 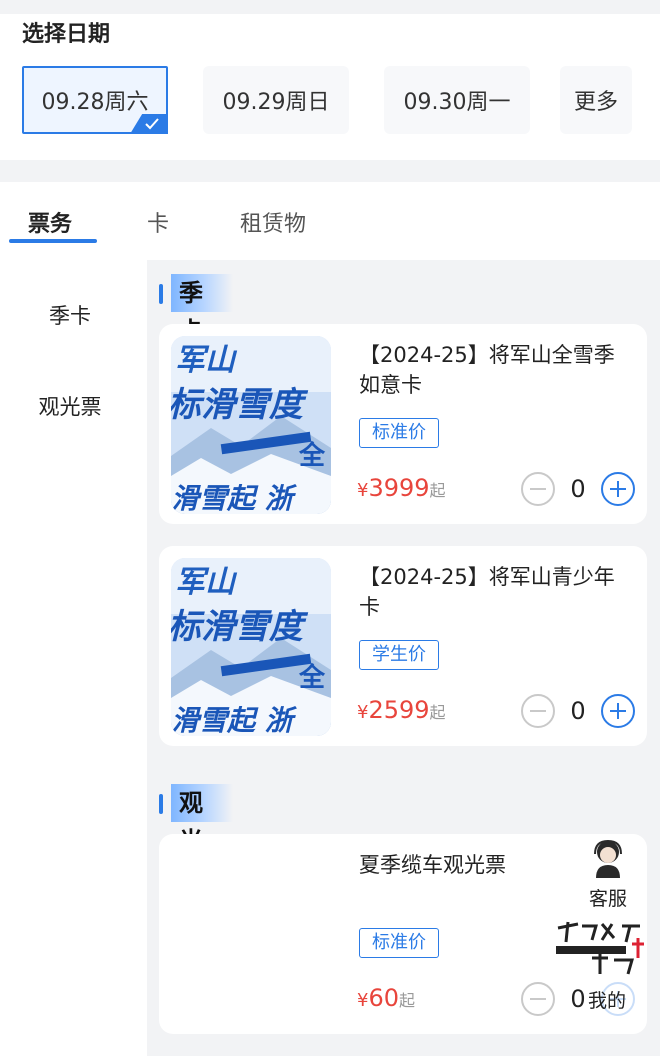 What do you see at coordinates (399, 655) in the screenshot?
I see `price-type-tag: 学生价` at bounding box center [399, 655].